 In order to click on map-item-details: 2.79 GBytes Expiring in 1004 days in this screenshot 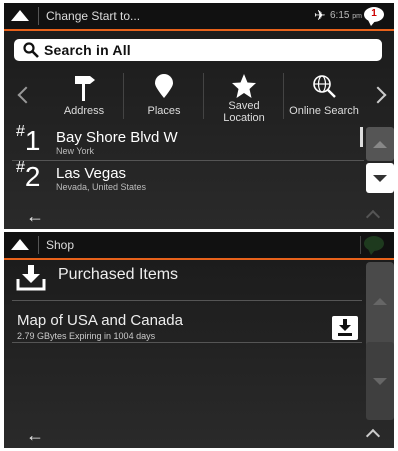, I will do `click(86, 336)`.